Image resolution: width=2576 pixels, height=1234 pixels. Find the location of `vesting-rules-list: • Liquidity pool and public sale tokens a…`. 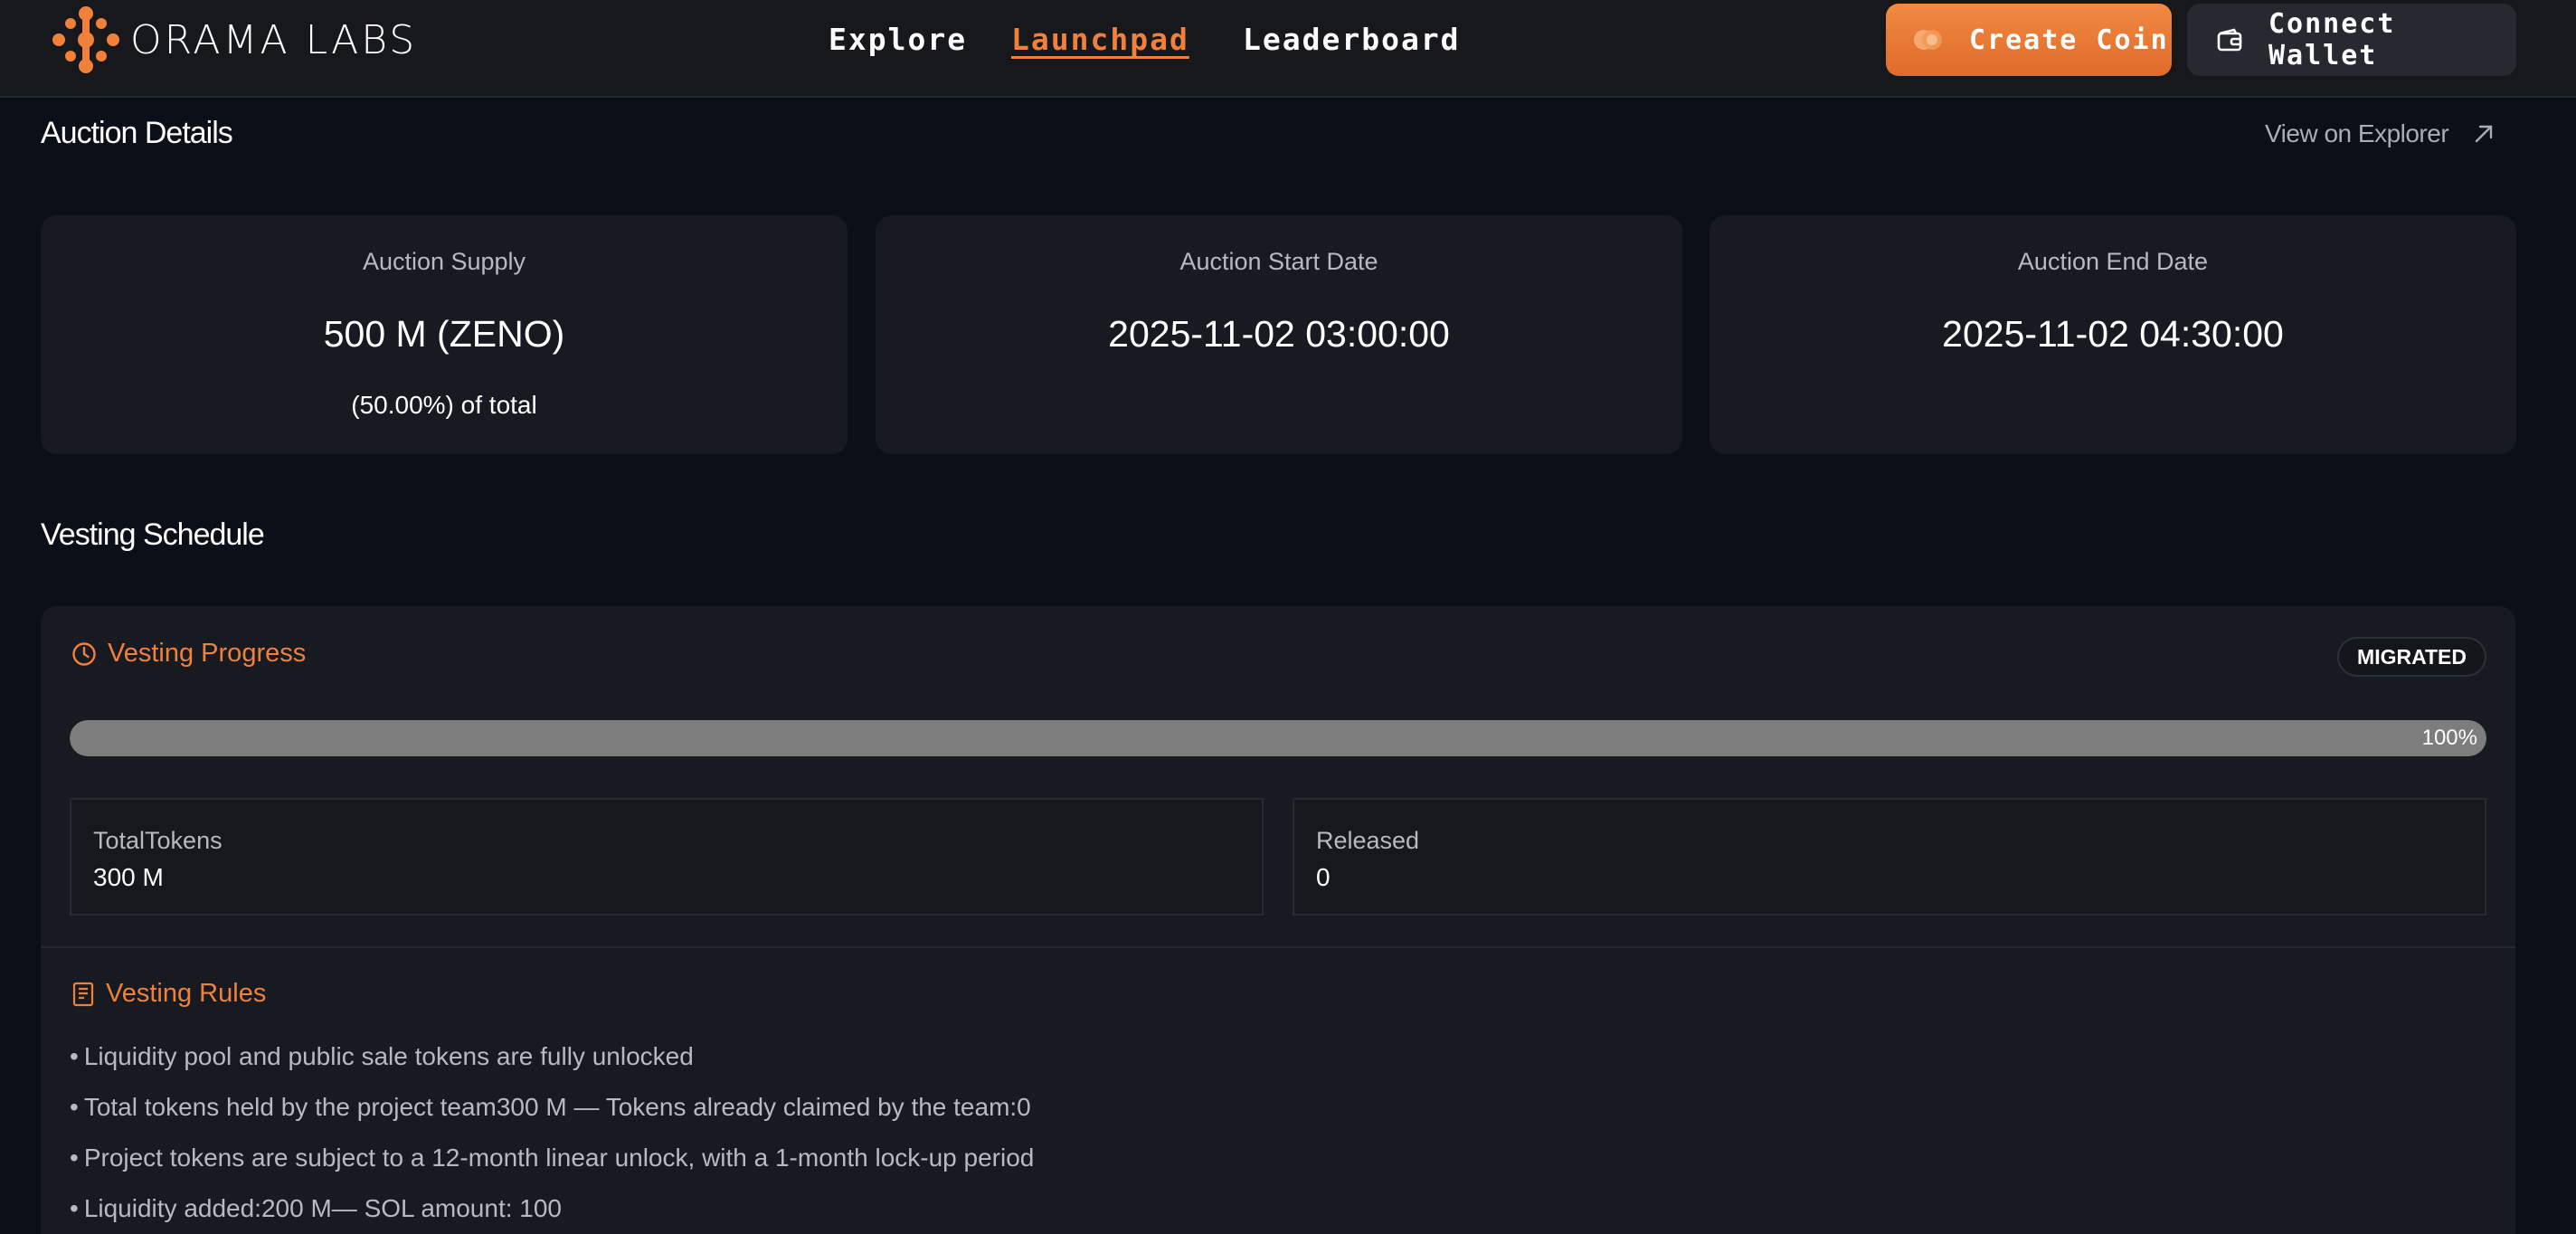

vesting-rules-list: • Liquidity pool and public sale tokens a… is located at coordinates (552, 1132).